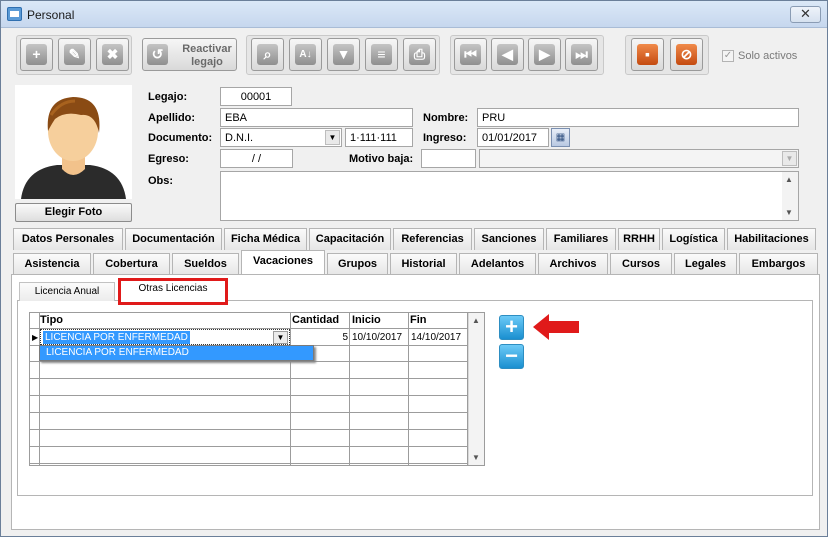  Describe the element at coordinates (438, 320) in the screenshot. I see `col-header-fin: Fin` at that location.